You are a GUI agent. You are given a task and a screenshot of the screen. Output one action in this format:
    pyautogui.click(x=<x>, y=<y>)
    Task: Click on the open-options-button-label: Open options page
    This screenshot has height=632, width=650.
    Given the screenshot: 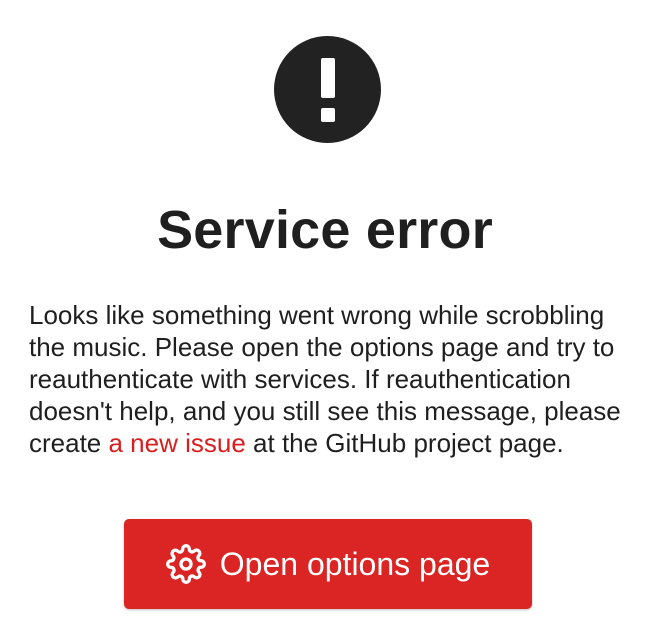 What is the action you would take?
    pyautogui.click(x=355, y=563)
    